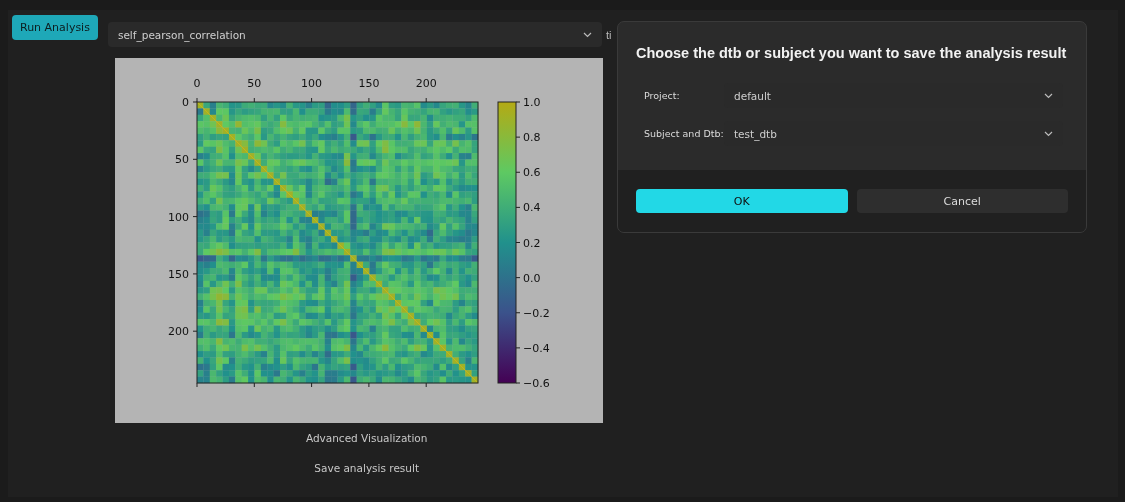  Describe the element at coordinates (366, 438) in the screenshot. I see `text-link: Advanced Visualization` at that location.